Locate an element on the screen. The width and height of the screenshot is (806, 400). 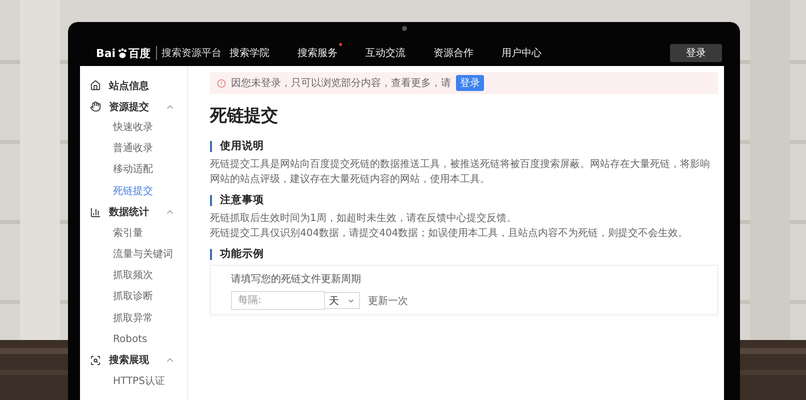
notice-text: 因您未登录，只可以浏览部分内容，查看更多，请 is located at coordinates (341, 83).